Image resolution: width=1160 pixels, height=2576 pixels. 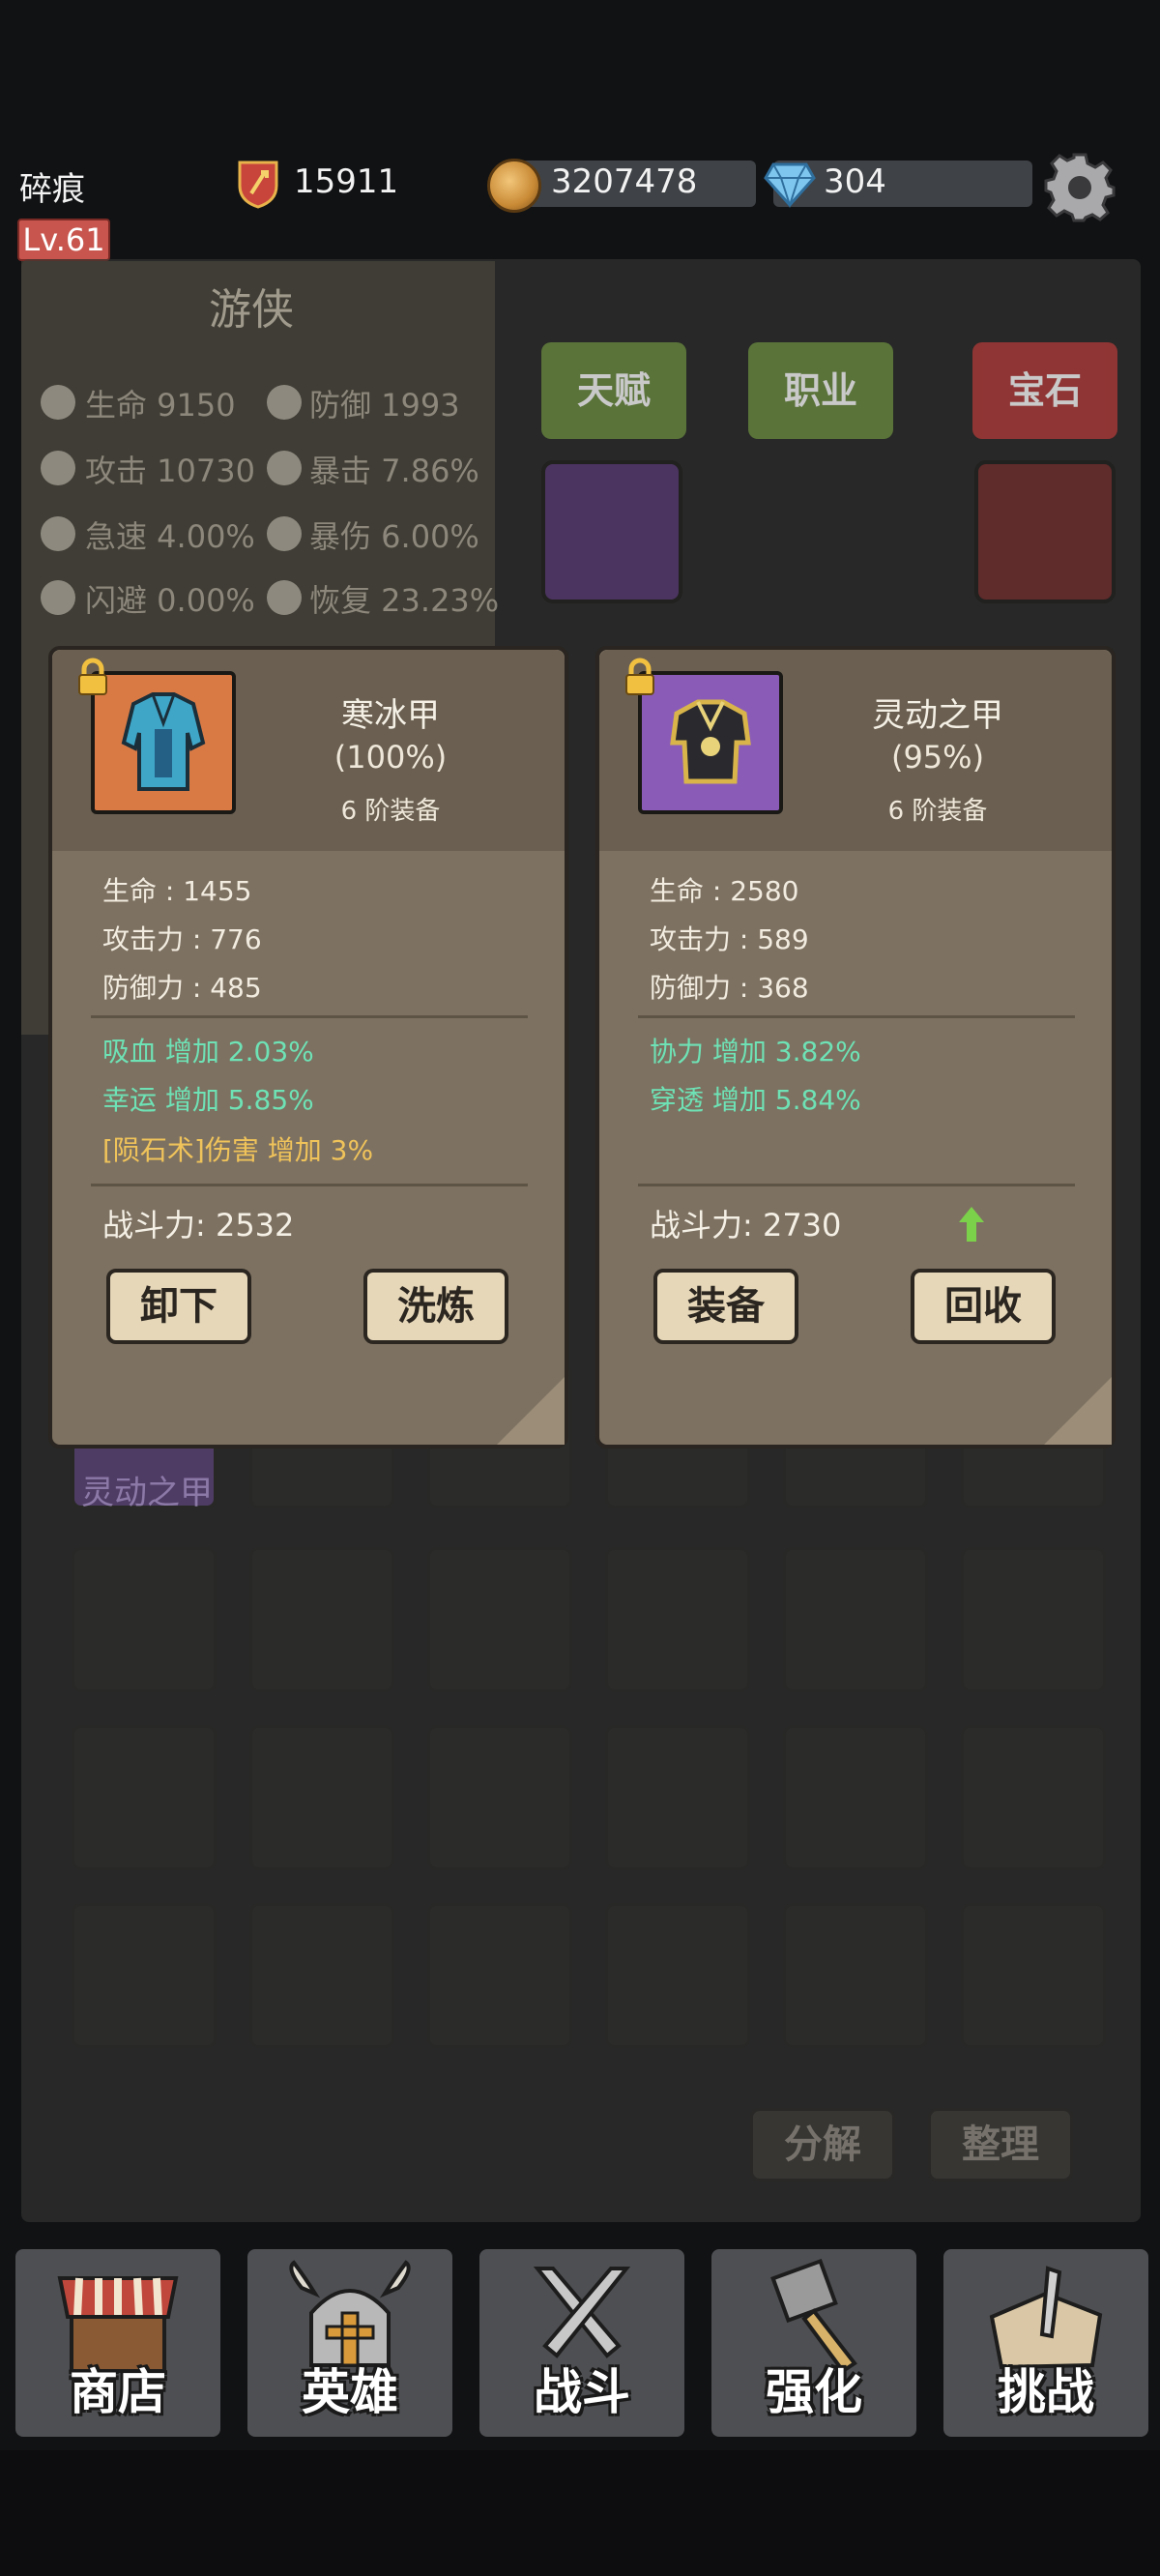 What do you see at coordinates (58, 402) in the screenshot?
I see `heart-icon` at bounding box center [58, 402].